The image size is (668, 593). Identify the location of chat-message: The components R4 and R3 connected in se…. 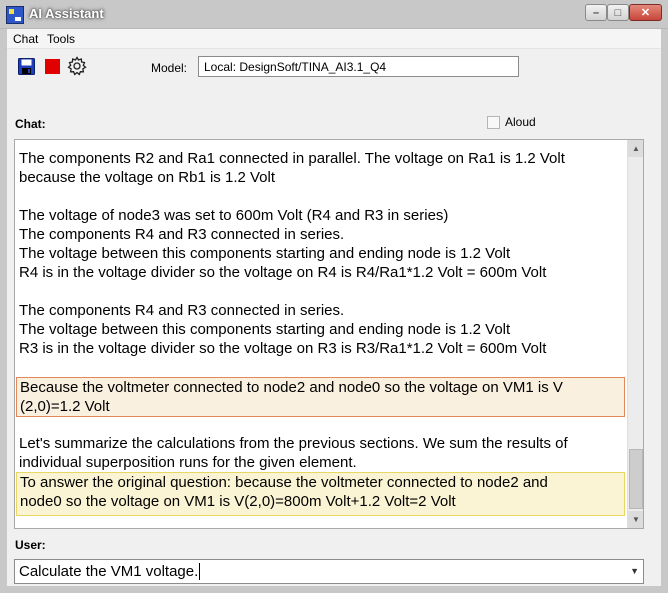
(321, 329).